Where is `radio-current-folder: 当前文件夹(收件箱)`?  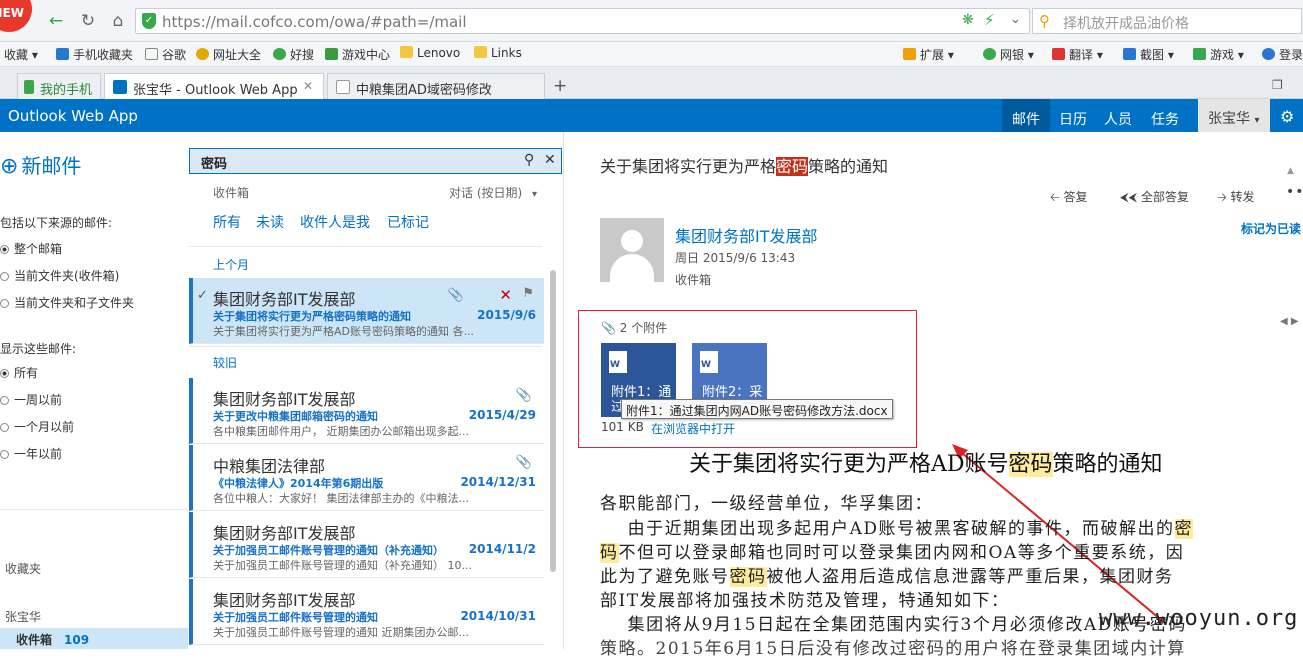
radio-current-folder: 当前文件夹(收件箱) is located at coordinates (59, 275).